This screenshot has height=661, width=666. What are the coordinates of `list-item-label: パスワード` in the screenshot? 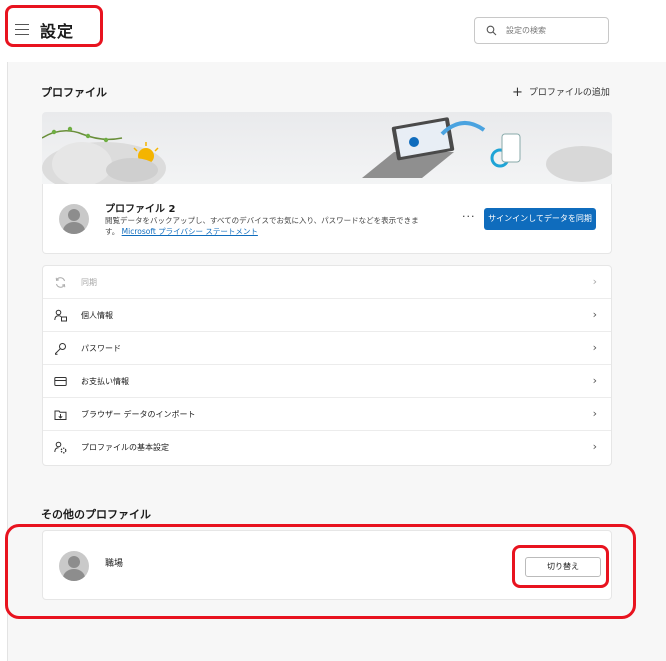 It's located at (101, 348).